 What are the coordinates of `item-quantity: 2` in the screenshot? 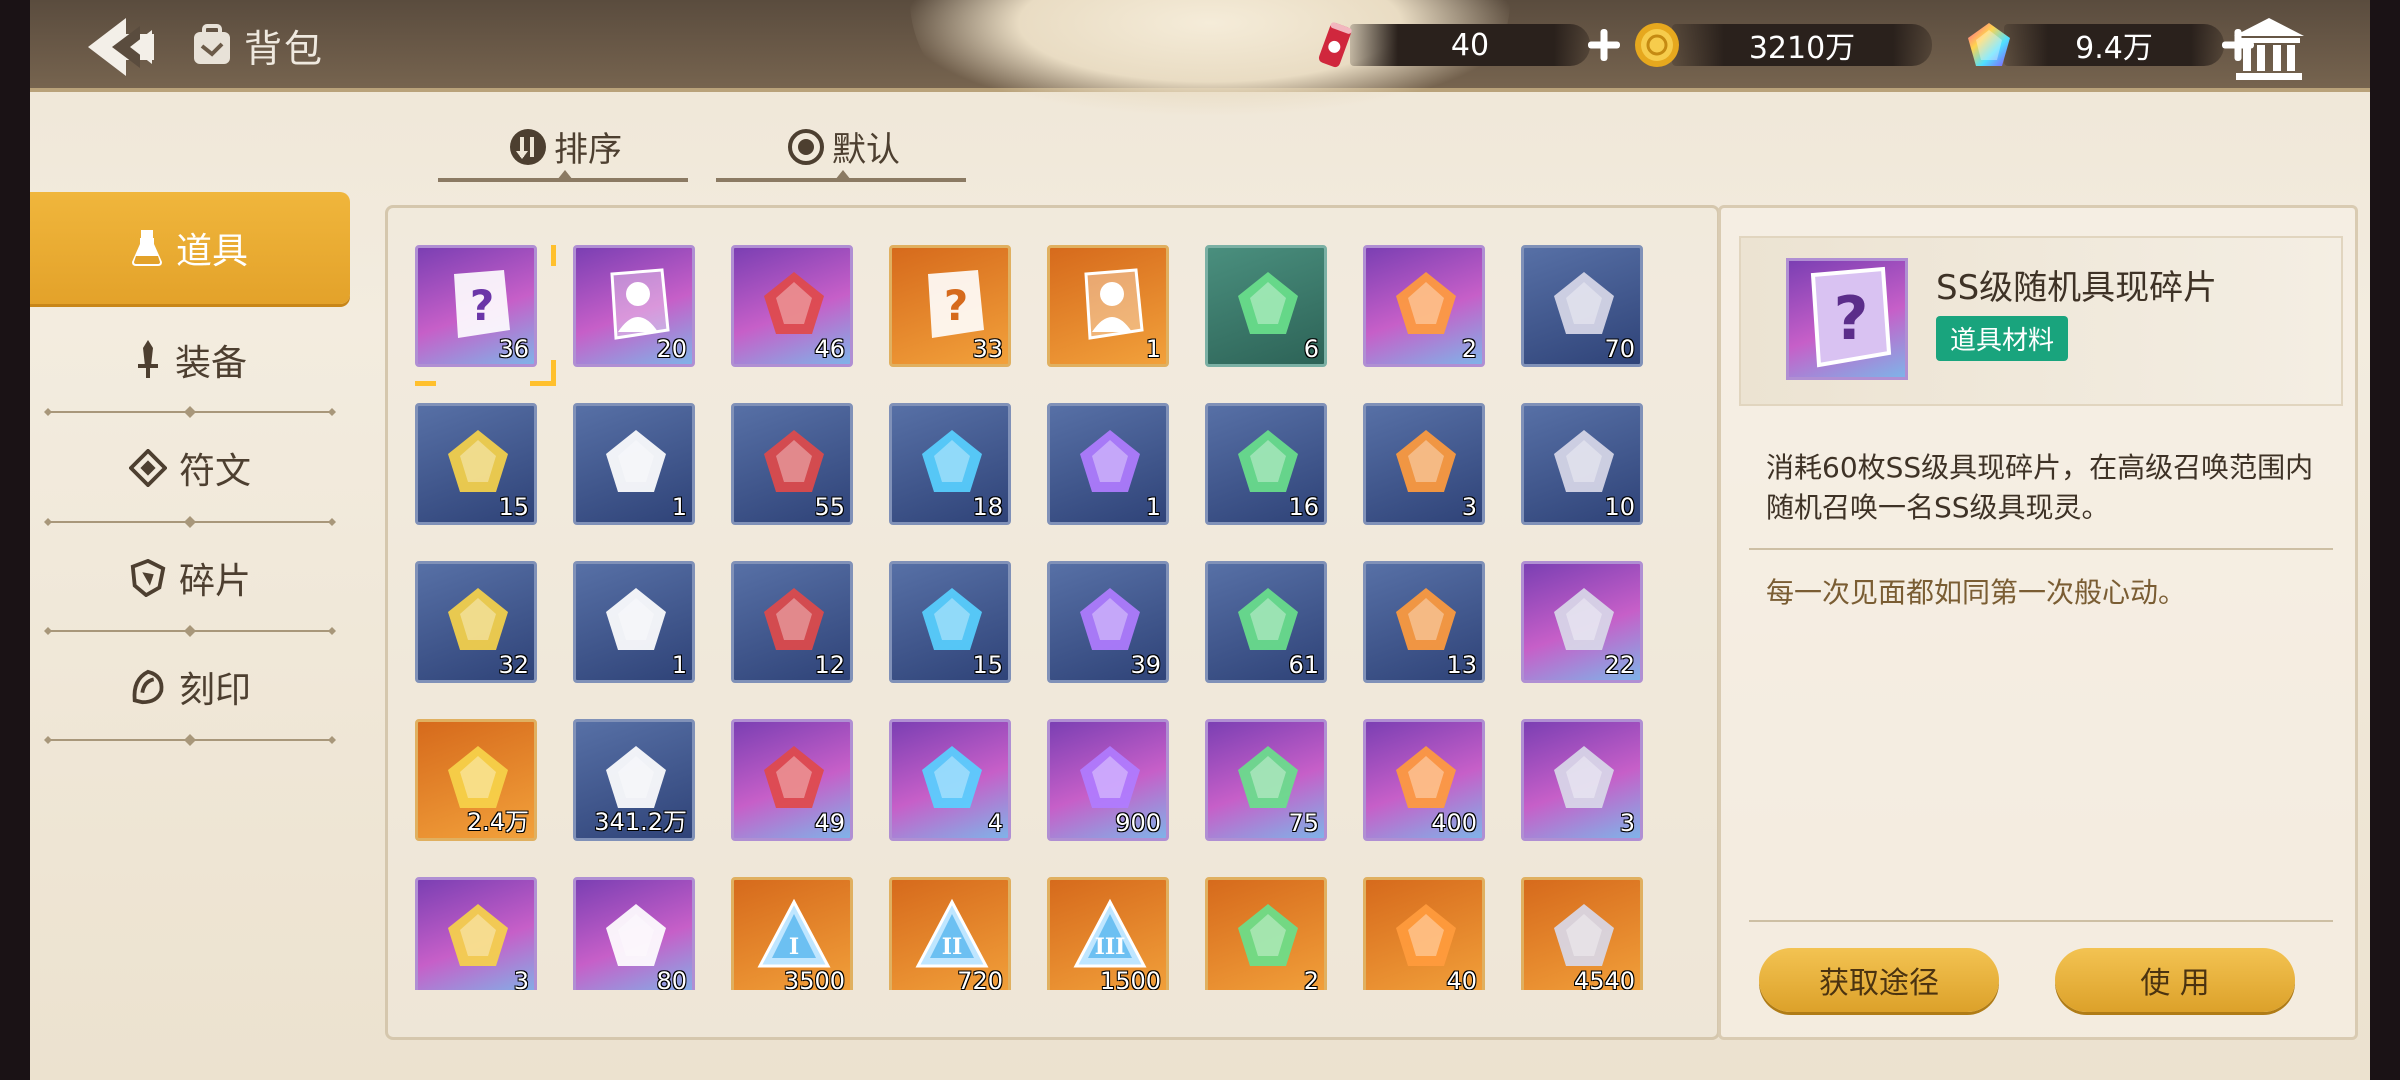 It's located at (1311, 978).